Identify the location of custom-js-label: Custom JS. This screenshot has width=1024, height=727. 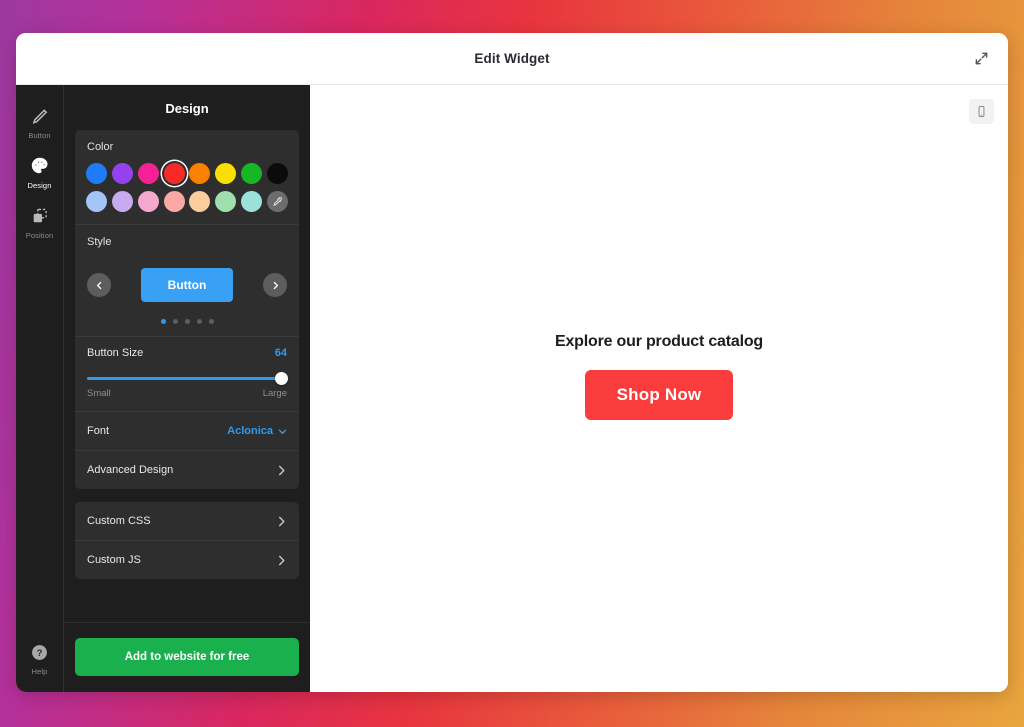
(114, 560).